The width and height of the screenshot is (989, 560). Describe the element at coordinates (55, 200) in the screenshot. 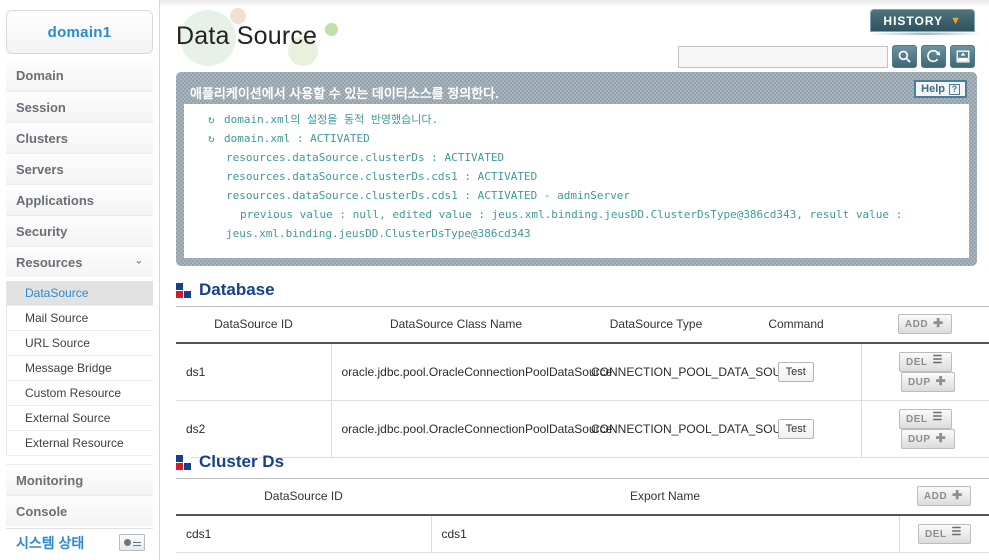

I see `sidebar-item-label: Applications` at that location.